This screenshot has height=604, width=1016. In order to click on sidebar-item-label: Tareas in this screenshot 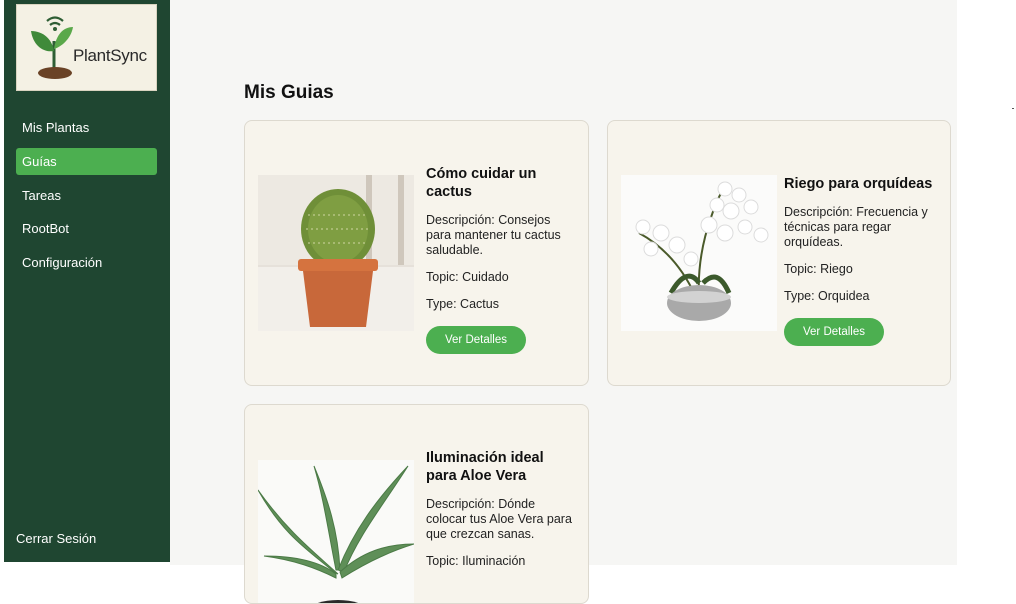, I will do `click(42, 195)`.